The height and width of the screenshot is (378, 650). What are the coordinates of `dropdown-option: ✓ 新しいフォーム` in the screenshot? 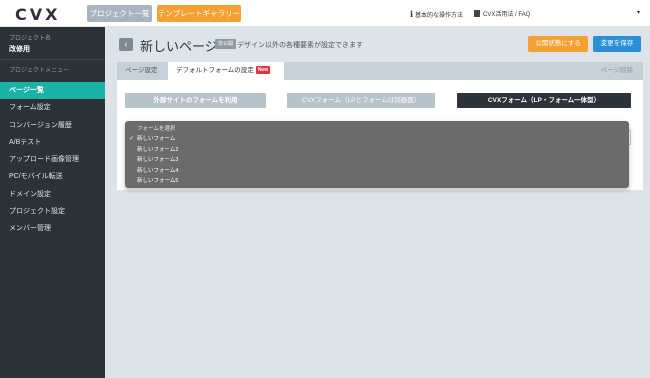 It's located at (377, 139).